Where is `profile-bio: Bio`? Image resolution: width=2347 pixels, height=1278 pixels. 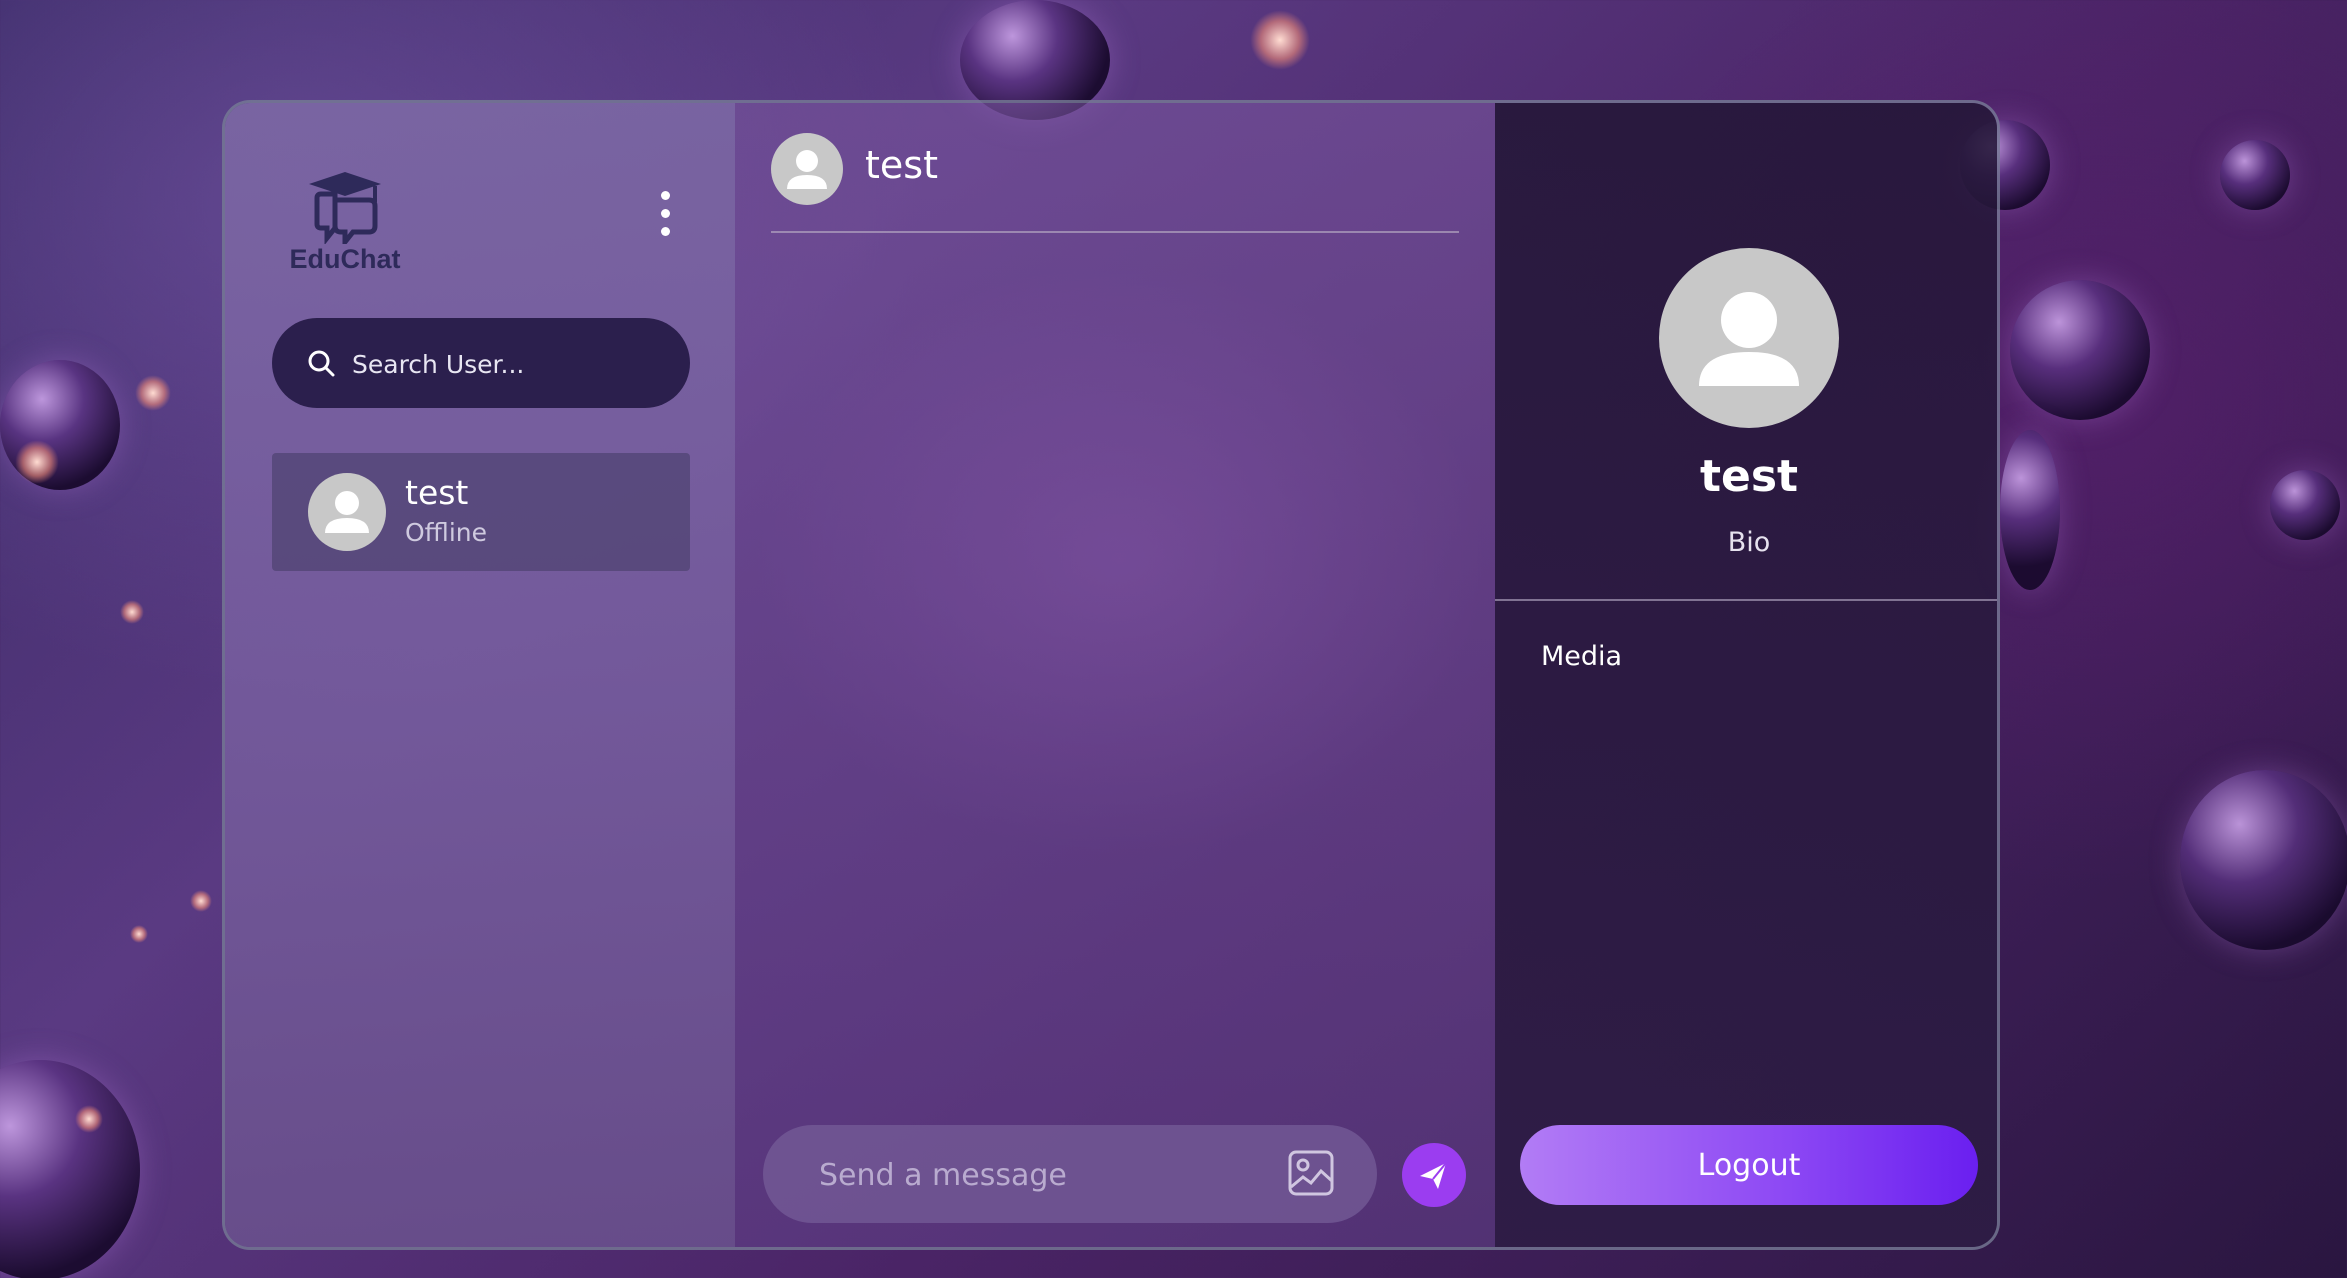 profile-bio: Bio is located at coordinates (1749, 542).